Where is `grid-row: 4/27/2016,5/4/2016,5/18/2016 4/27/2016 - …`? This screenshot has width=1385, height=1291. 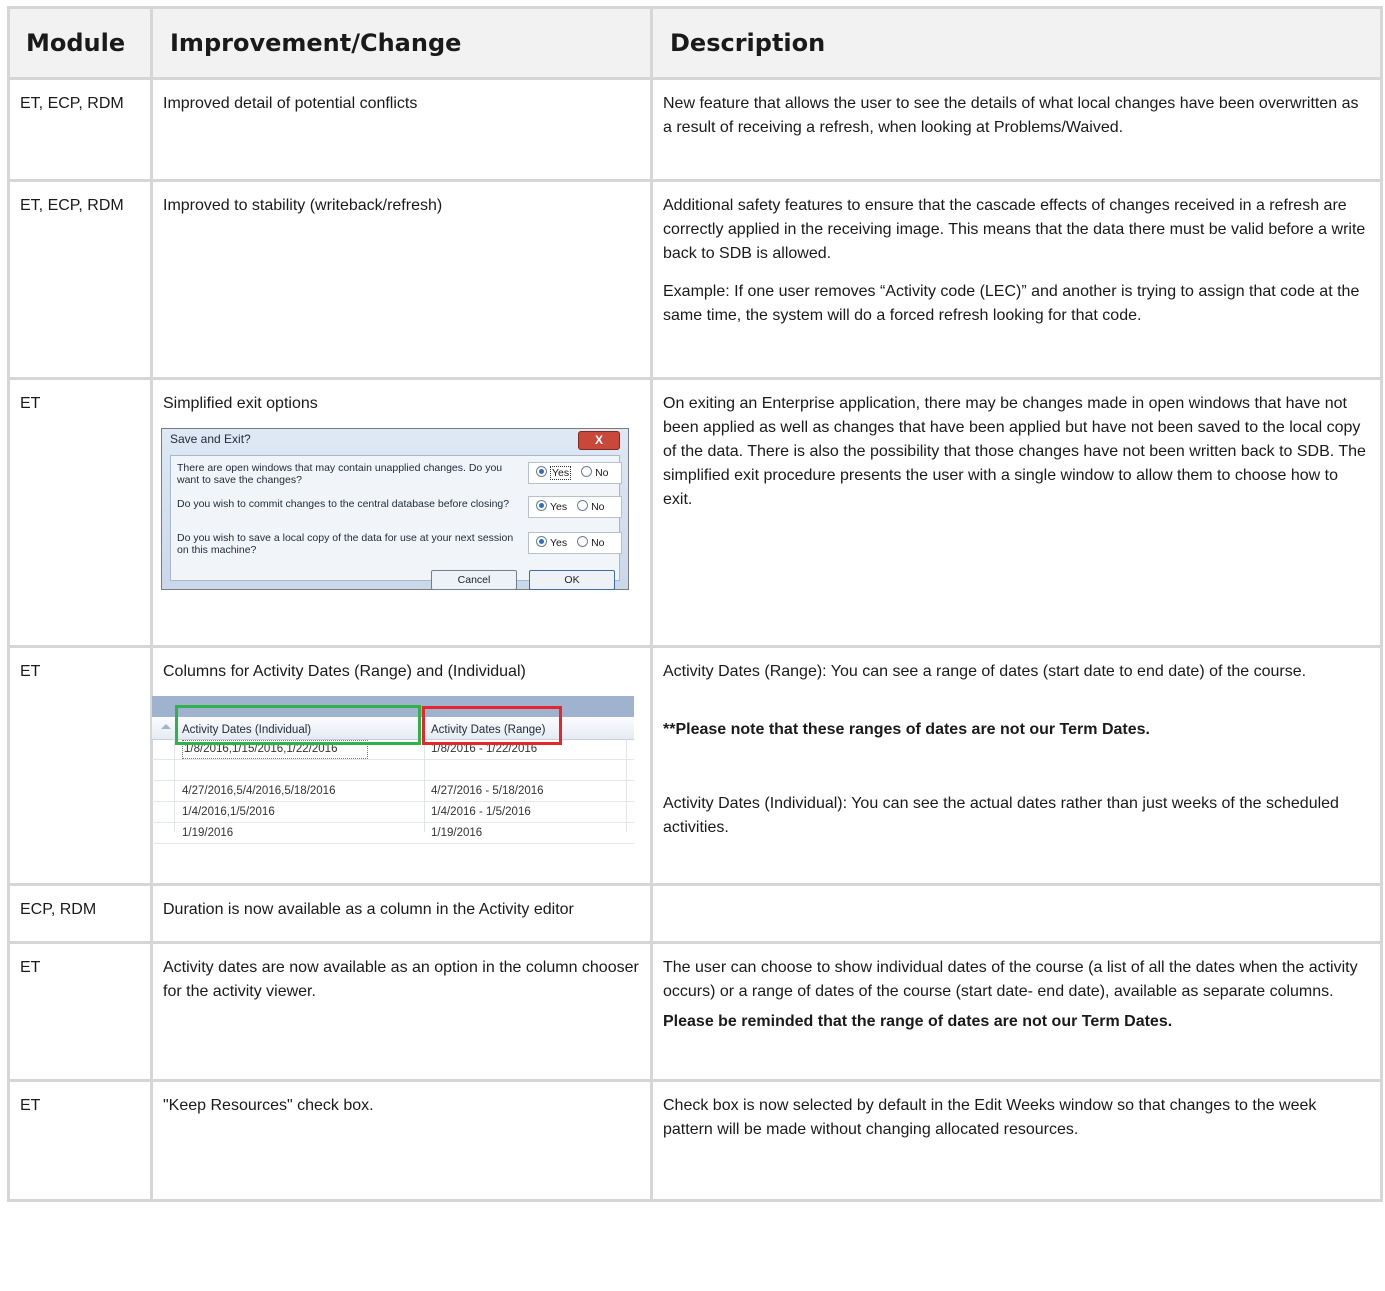 grid-row: 4/27/2016,5/4/2016,5/18/2016 4/27/2016 - … is located at coordinates (393, 791).